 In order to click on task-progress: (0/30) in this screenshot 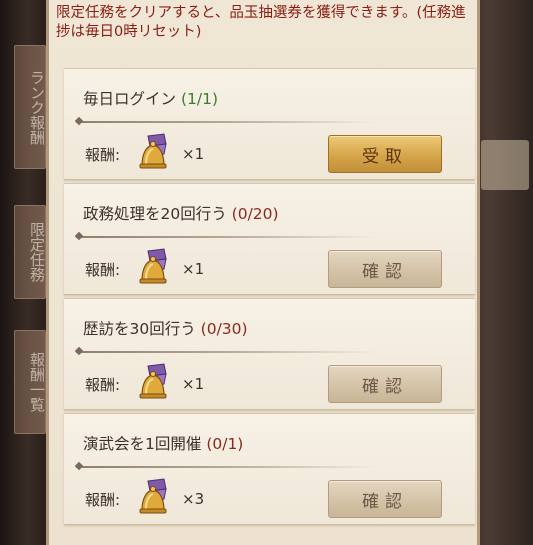, I will do `click(224, 329)`.